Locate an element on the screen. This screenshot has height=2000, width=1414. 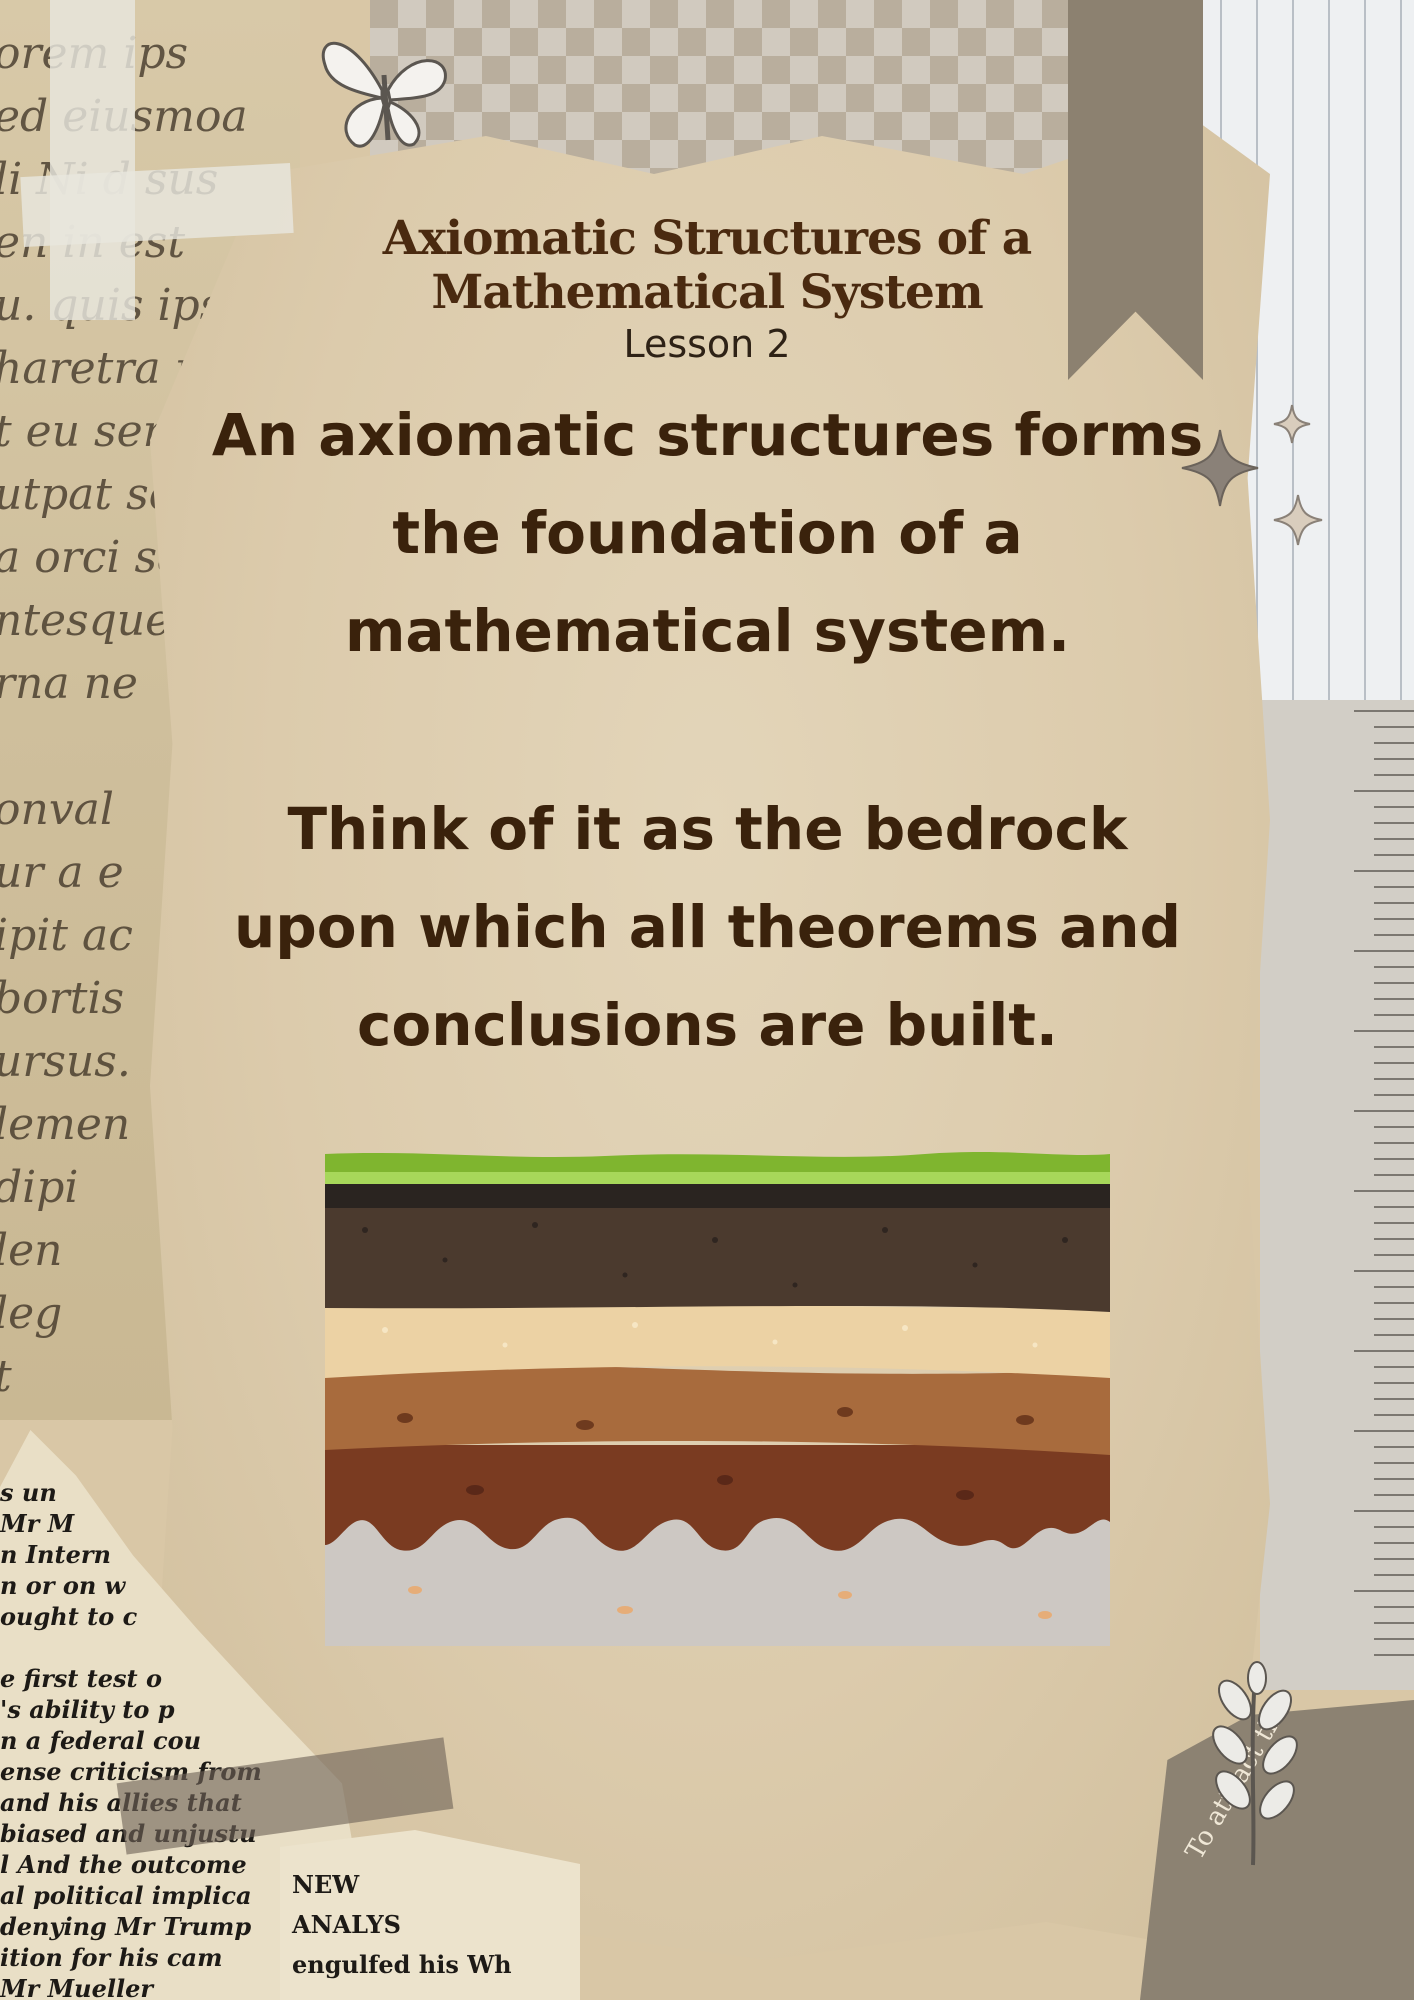
book-text-line: len is located at coordinates (31, 1250).